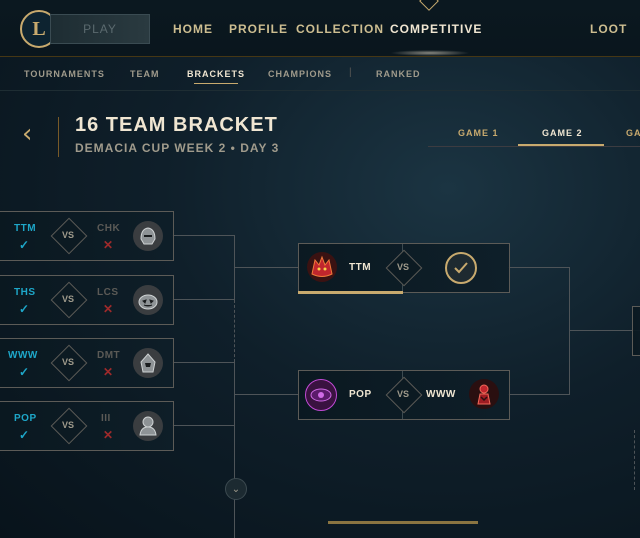 This screenshot has height=538, width=640. I want to click on next-round-match-card, so click(636, 331).